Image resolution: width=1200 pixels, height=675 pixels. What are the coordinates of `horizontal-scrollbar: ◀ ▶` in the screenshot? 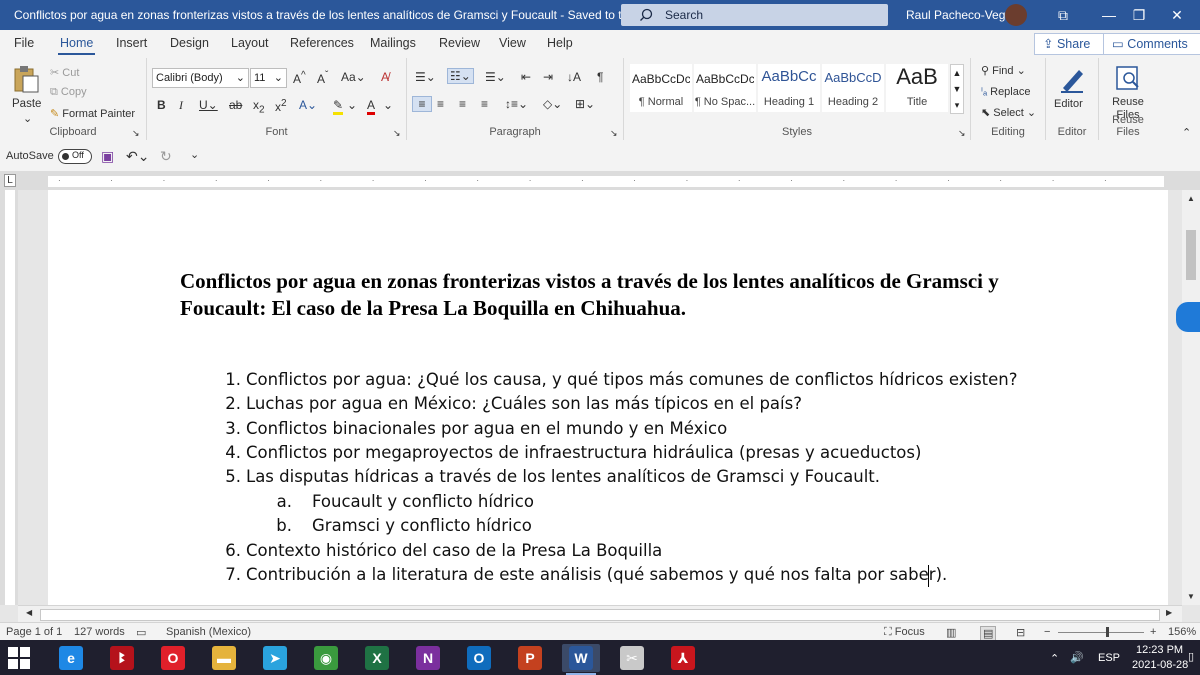 It's located at (600, 614).